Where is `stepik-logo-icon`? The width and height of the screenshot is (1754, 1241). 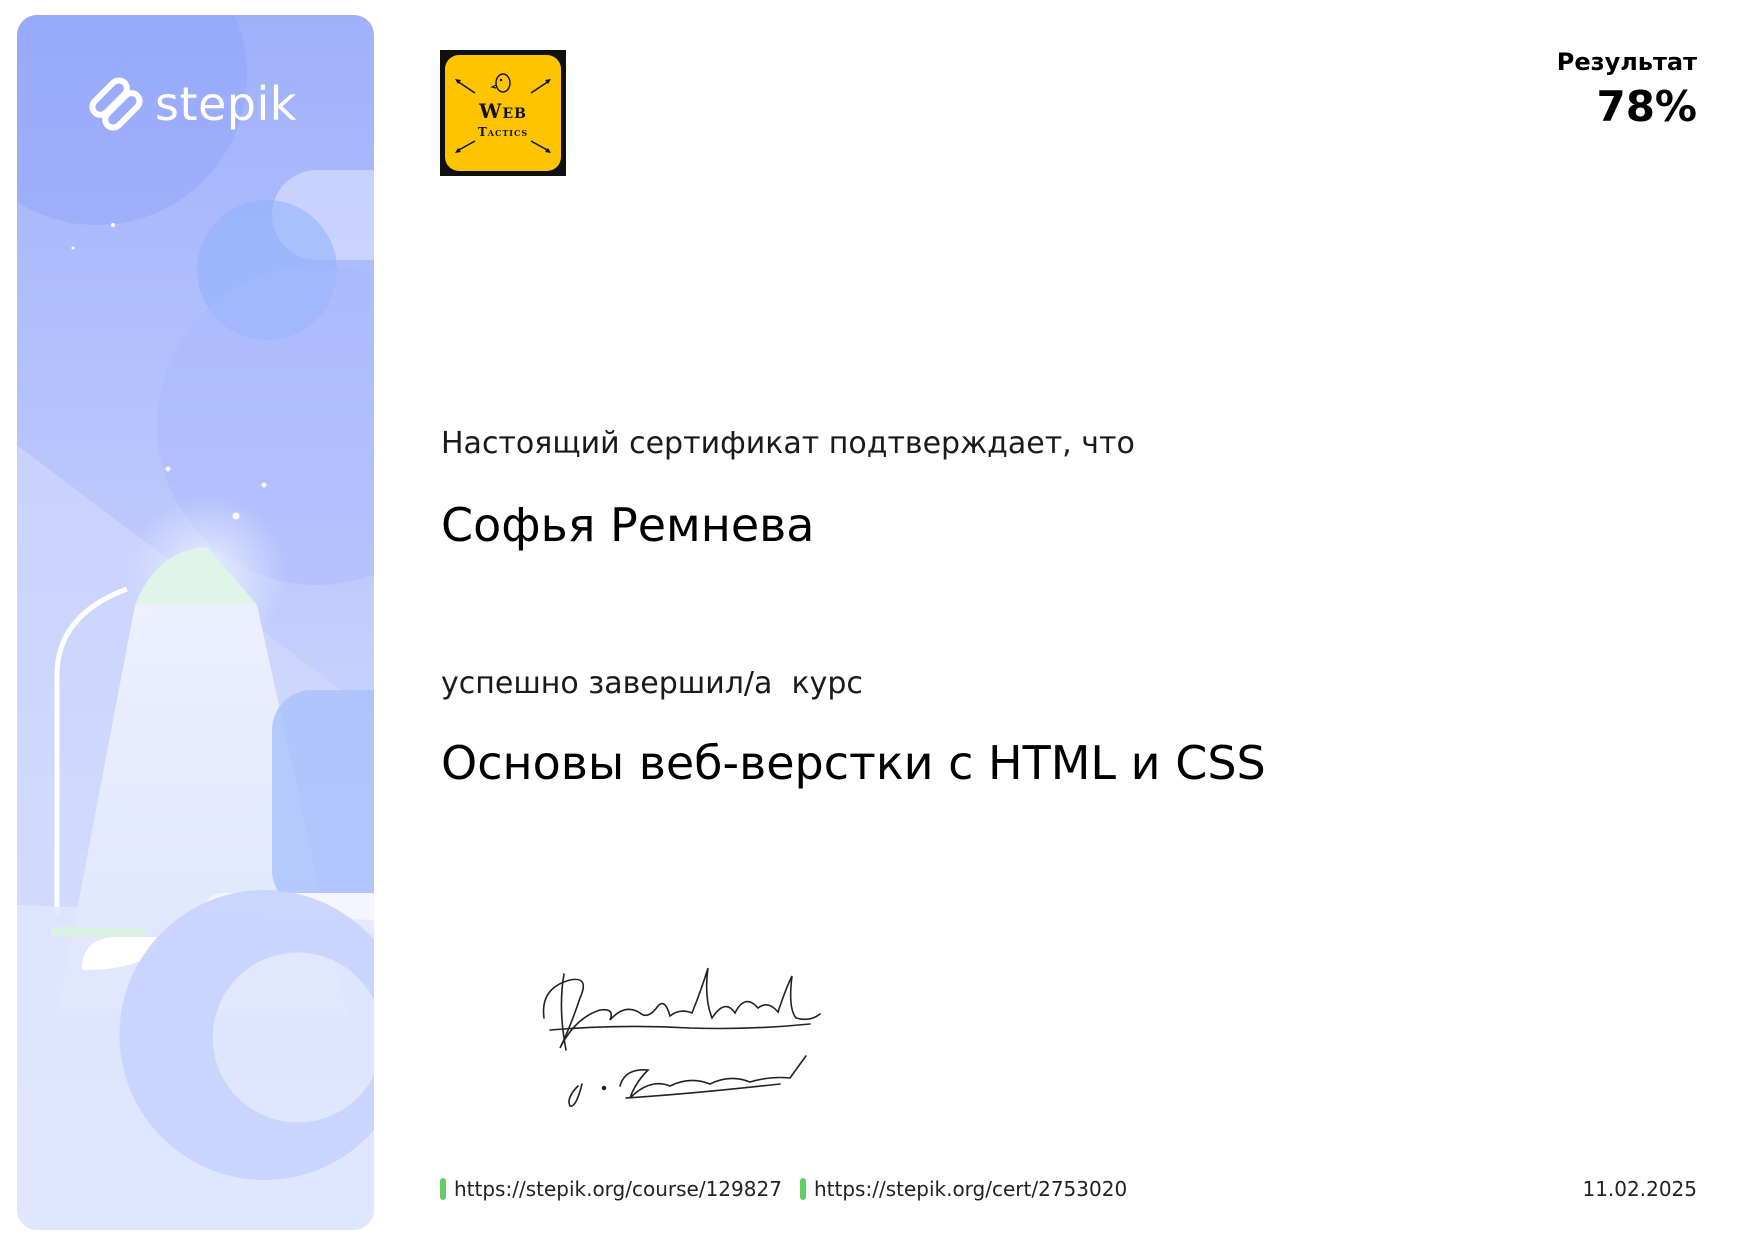 stepik-logo-icon is located at coordinates (116, 104).